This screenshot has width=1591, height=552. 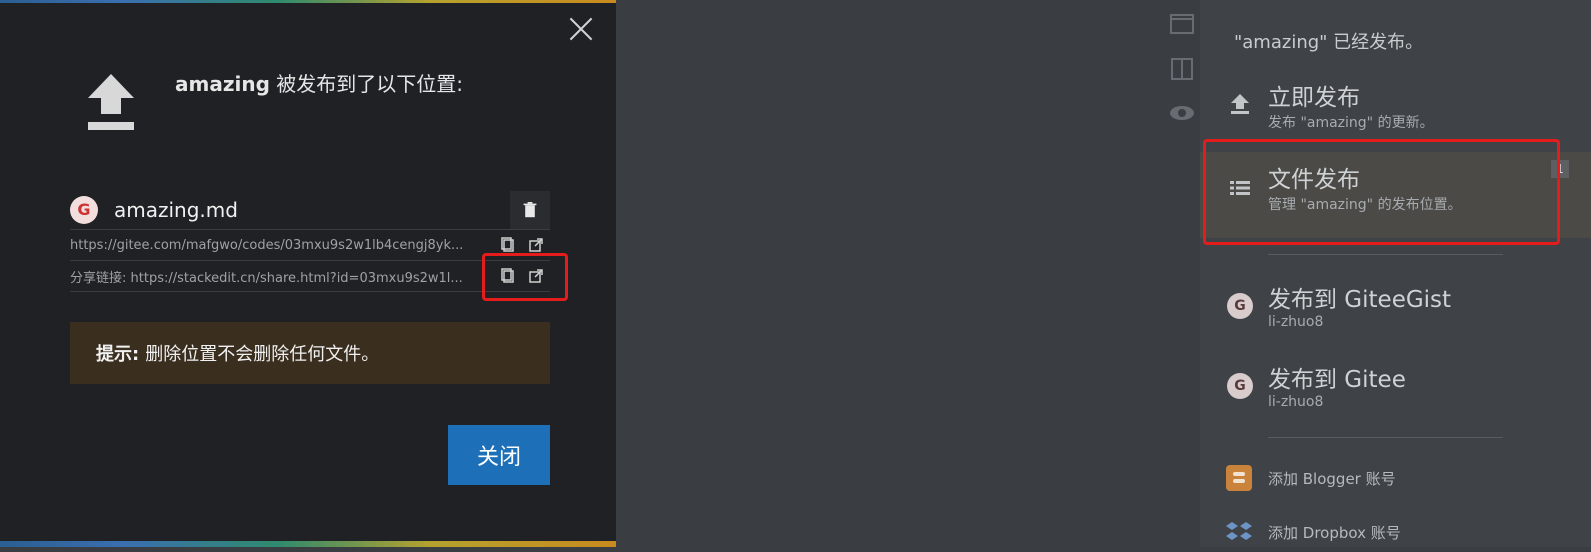 I want to click on add-blogger-label: 添加 Blogger 账号, so click(x=1332, y=479).